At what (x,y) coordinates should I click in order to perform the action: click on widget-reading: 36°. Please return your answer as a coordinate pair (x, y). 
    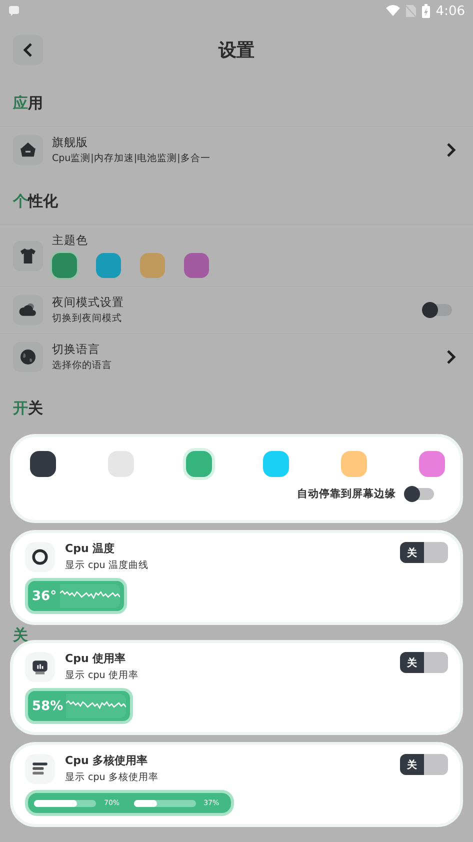
    Looking at the image, I should click on (44, 596).